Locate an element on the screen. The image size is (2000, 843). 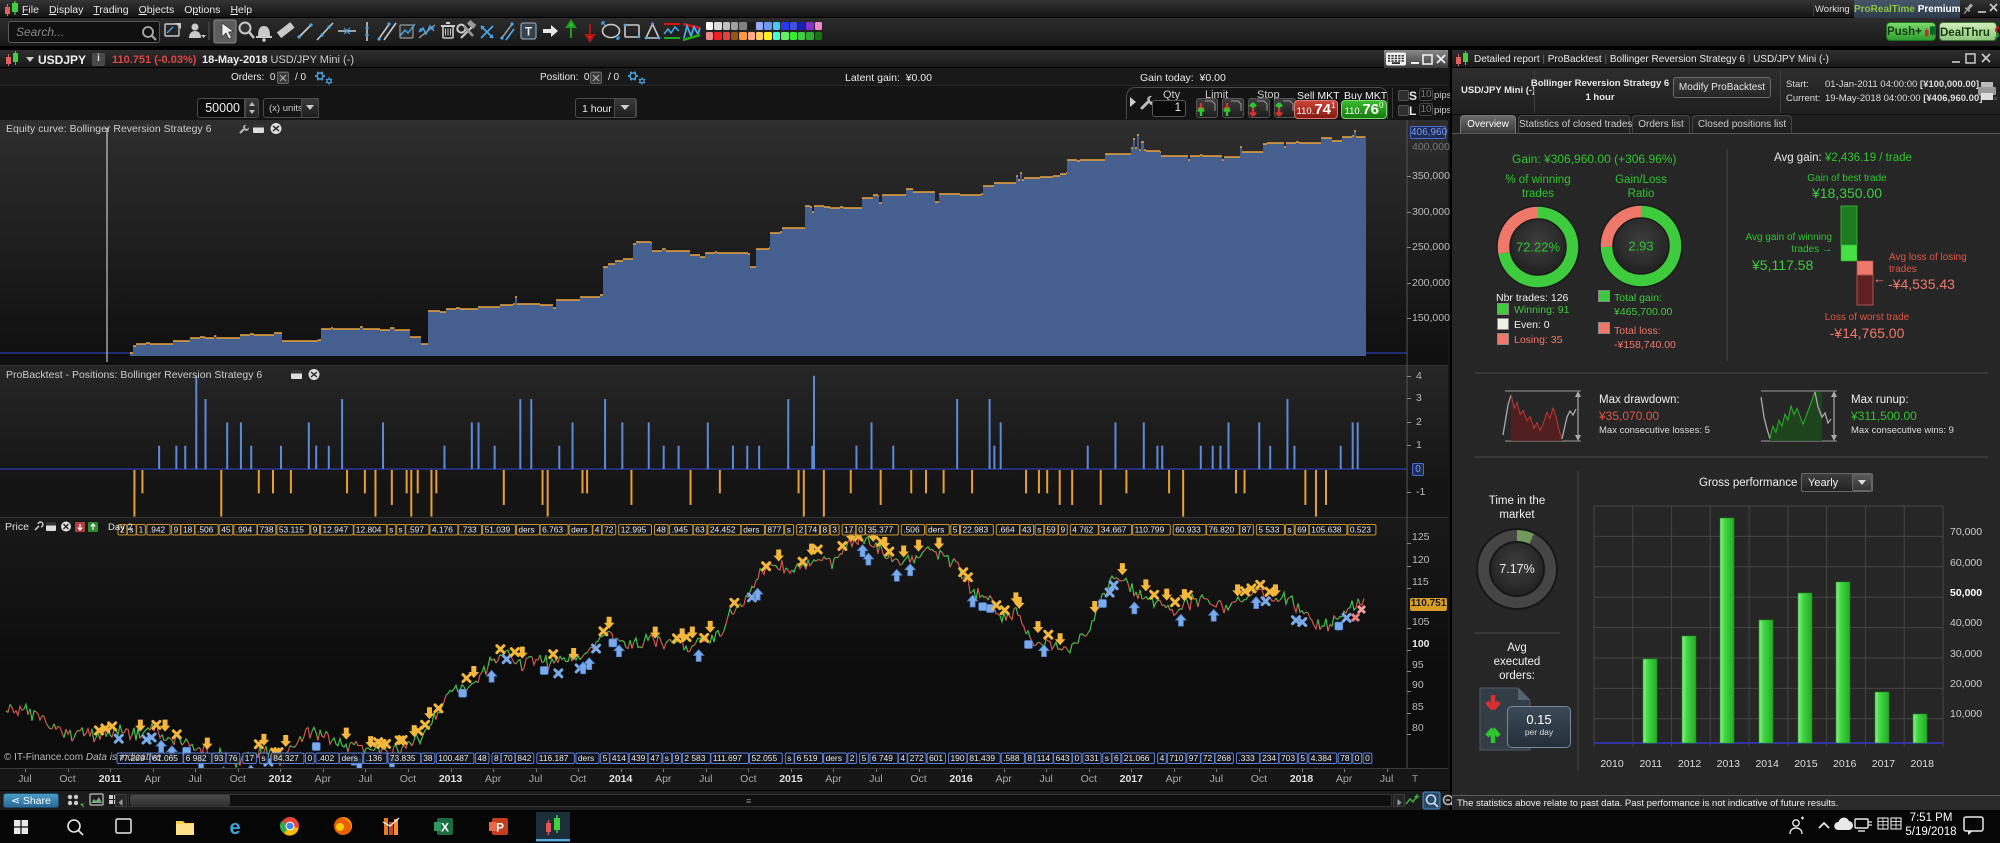
svg-text: 73.835 is located at coordinates (403, 758).